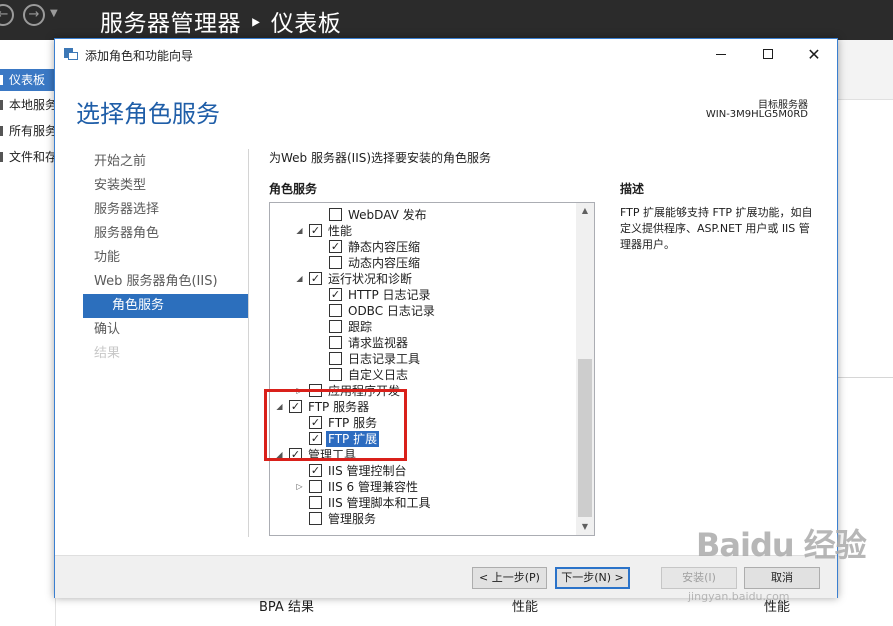 The width and height of the screenshot is (893, 626). I want to click on wizard-titlebar: 添加角色和功能向导 ✕, so click(446, 54).